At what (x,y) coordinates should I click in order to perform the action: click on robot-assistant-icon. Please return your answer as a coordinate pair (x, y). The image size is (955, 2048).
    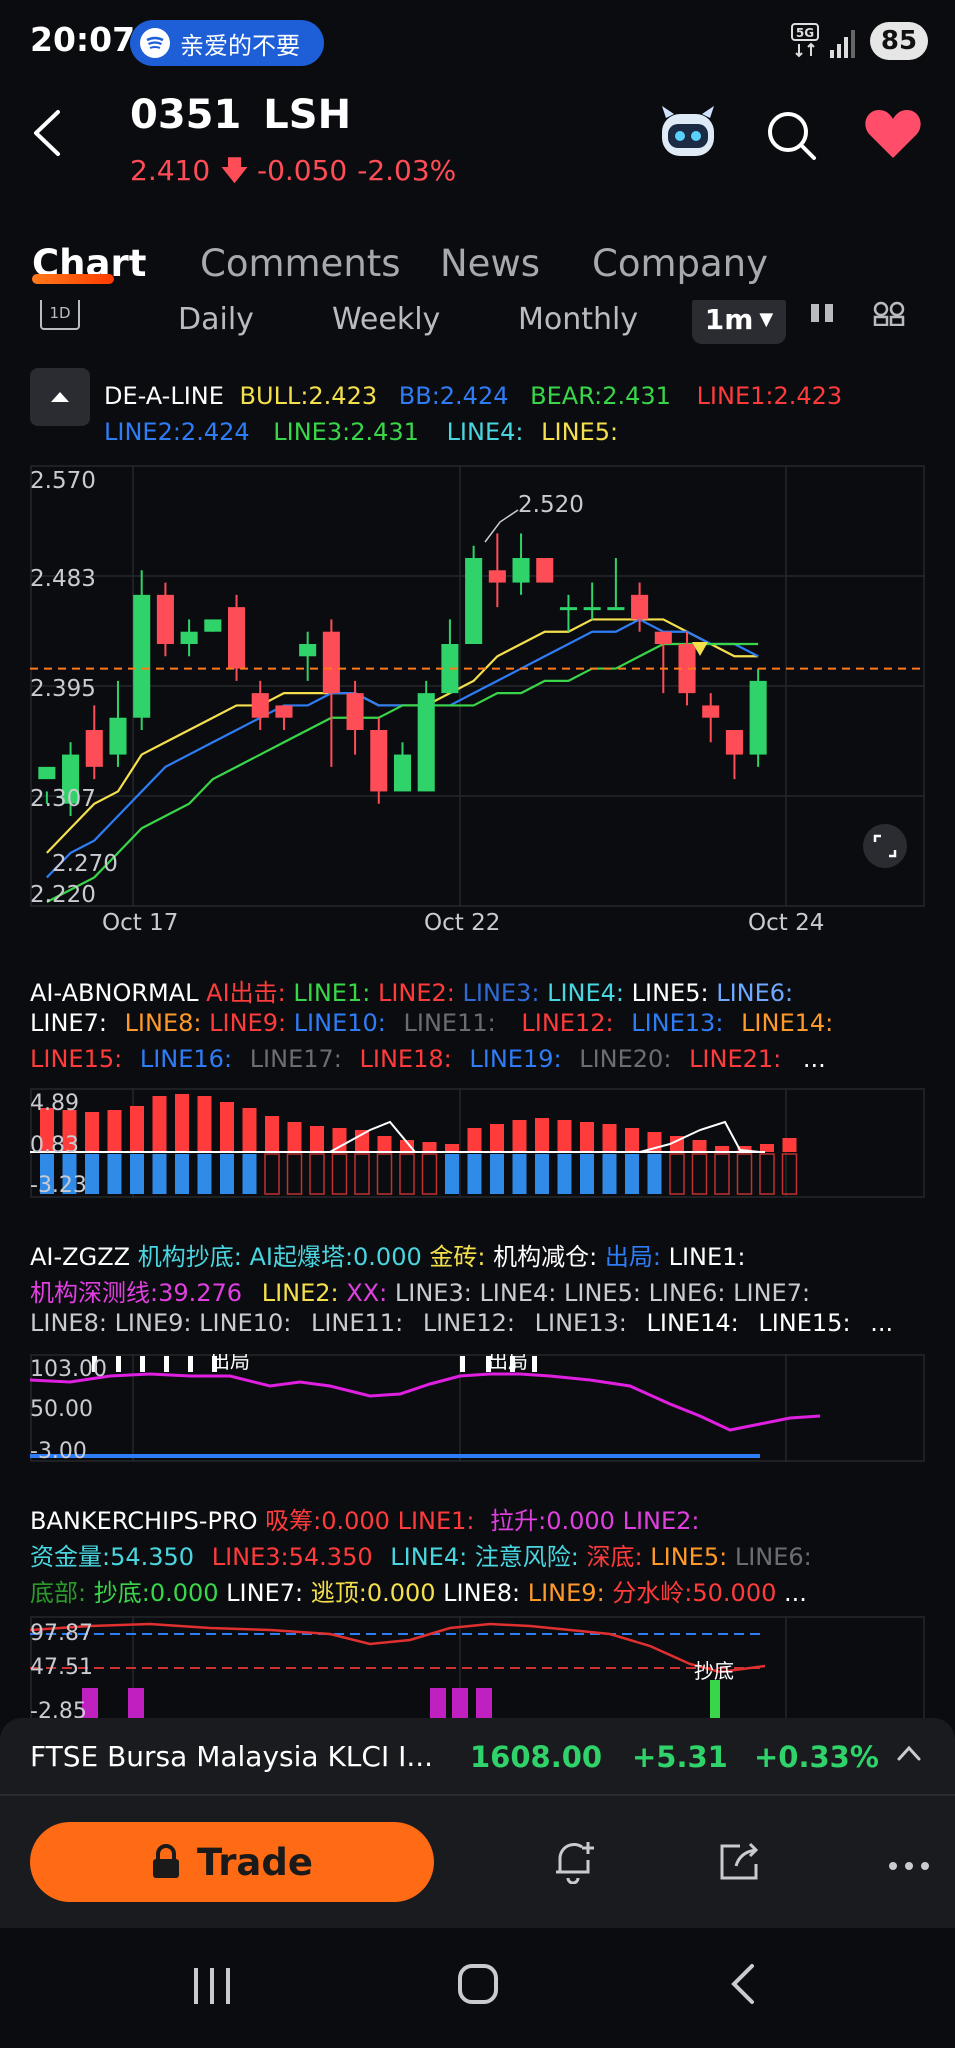
    Looking at the image, I should click on (688, 136).